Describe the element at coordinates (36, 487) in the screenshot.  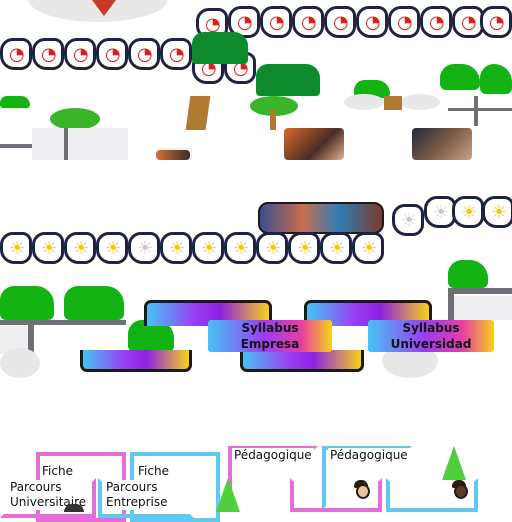
I see `parcours-universitaire-line1: Parcours` at that location.